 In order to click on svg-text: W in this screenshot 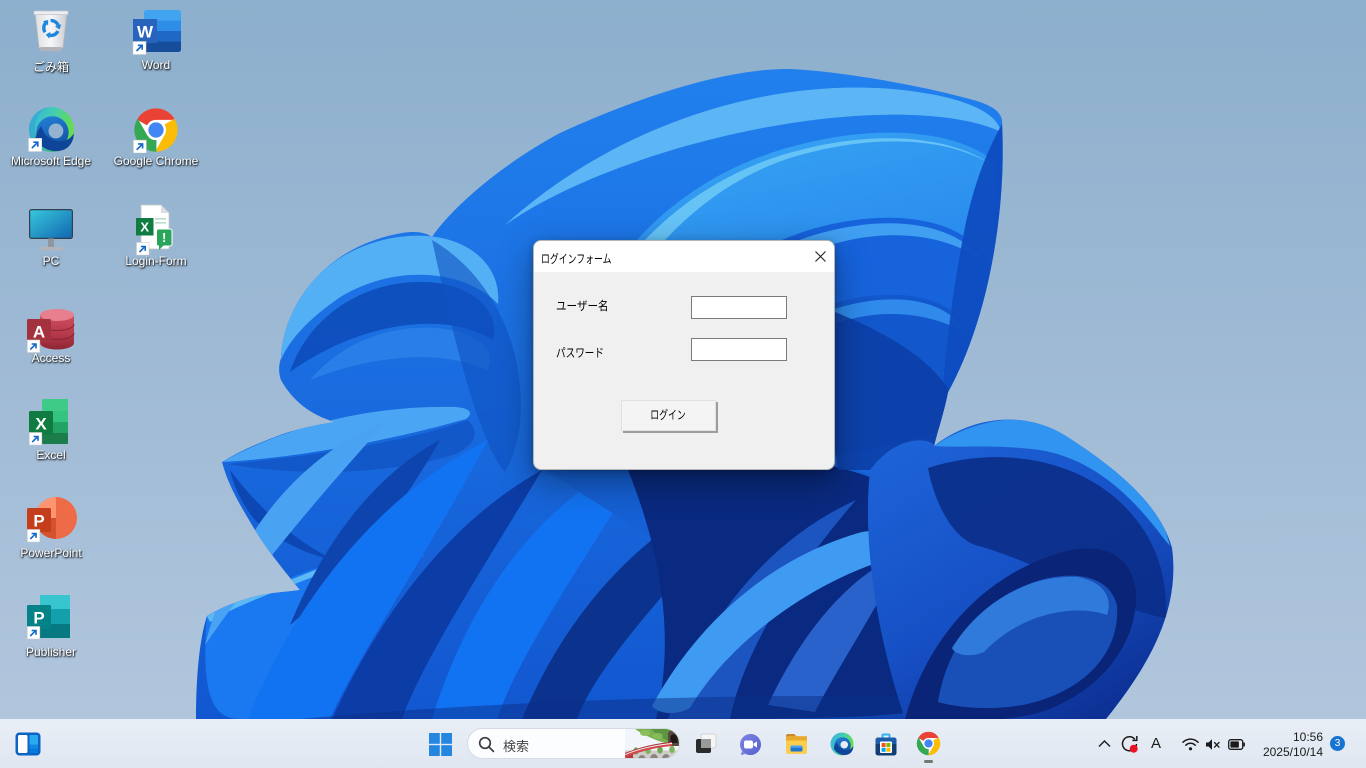, I will do `click(145, 32)`.